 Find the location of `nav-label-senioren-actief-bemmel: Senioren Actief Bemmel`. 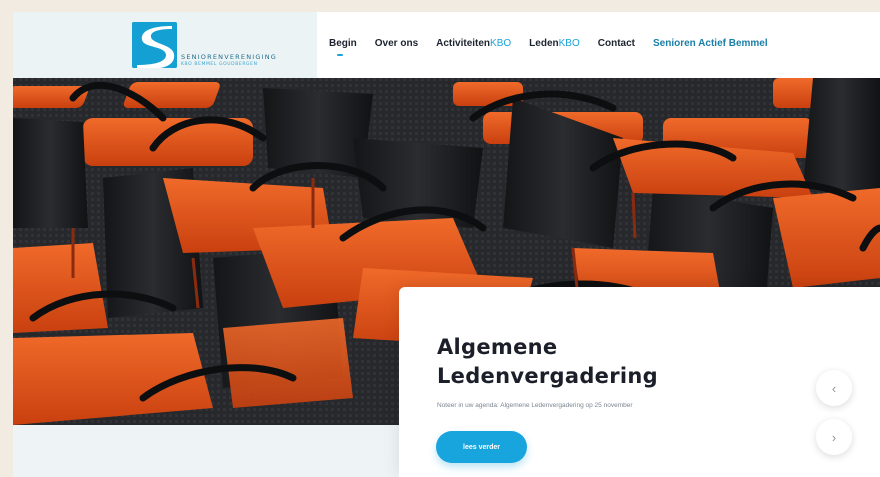

nav-label-senioren-actief-bemmel: Senioren Actief Bemmel is located at coordinates (710, 43).